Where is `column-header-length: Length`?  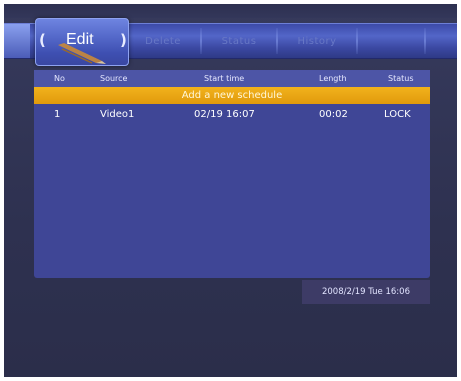
column-header-length: Length is located at coordinates (333, 78).